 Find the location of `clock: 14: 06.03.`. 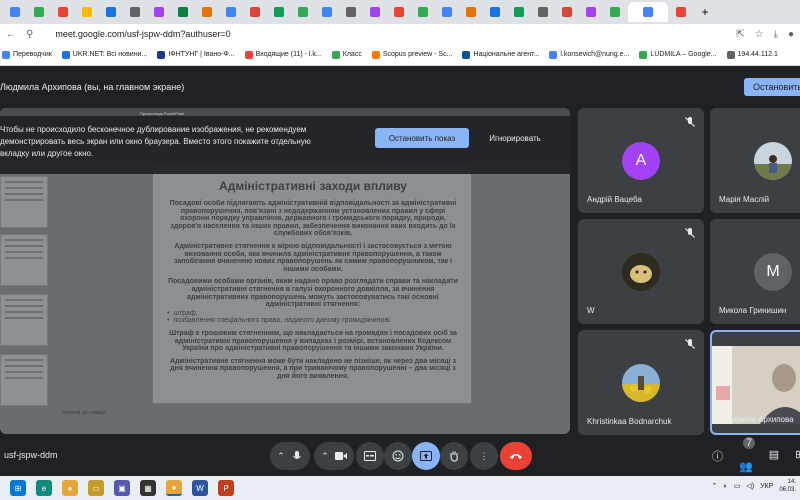

clock: 14: 06.03. is located at coordinates (787, 486).